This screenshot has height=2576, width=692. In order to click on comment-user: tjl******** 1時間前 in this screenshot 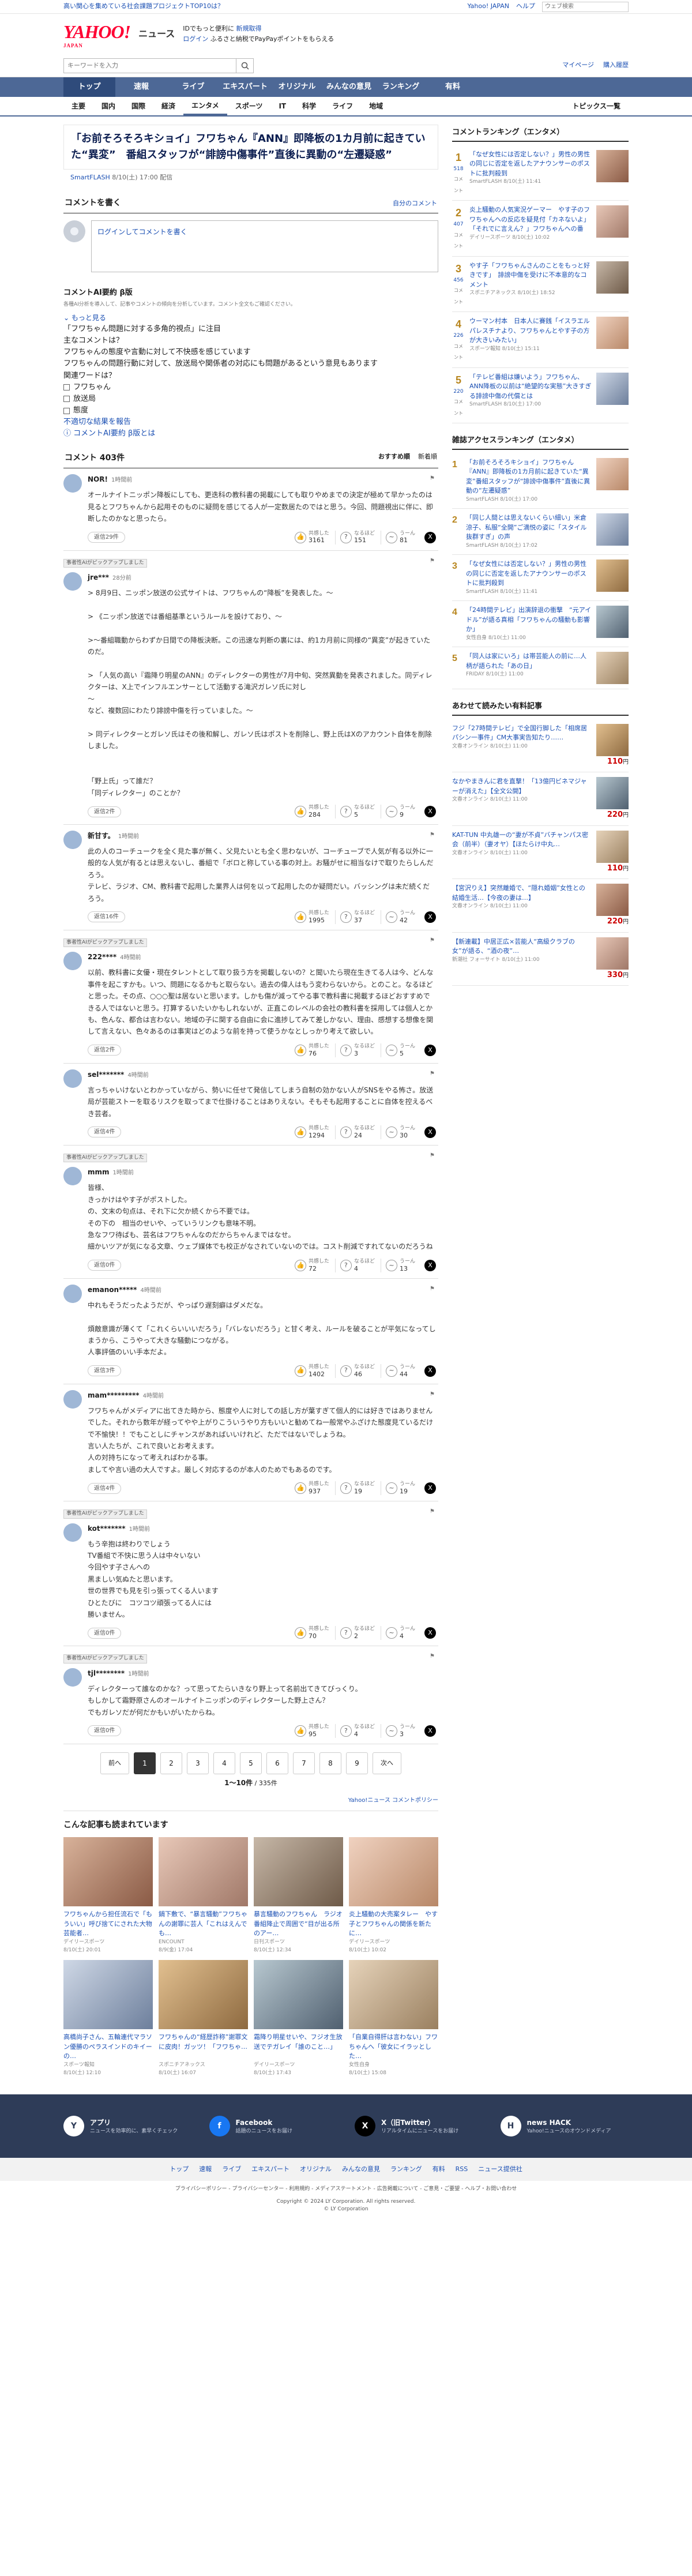, I will do `click(262, 1673)`.